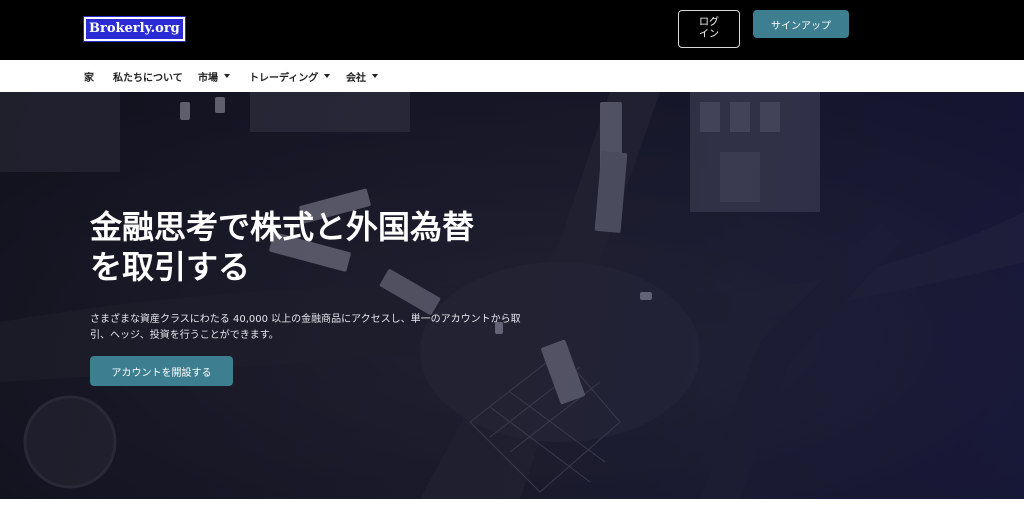 The height and width of the screenshot is (508, 1024). I want to click on nav-item-label: 市場, so click(208, 78).